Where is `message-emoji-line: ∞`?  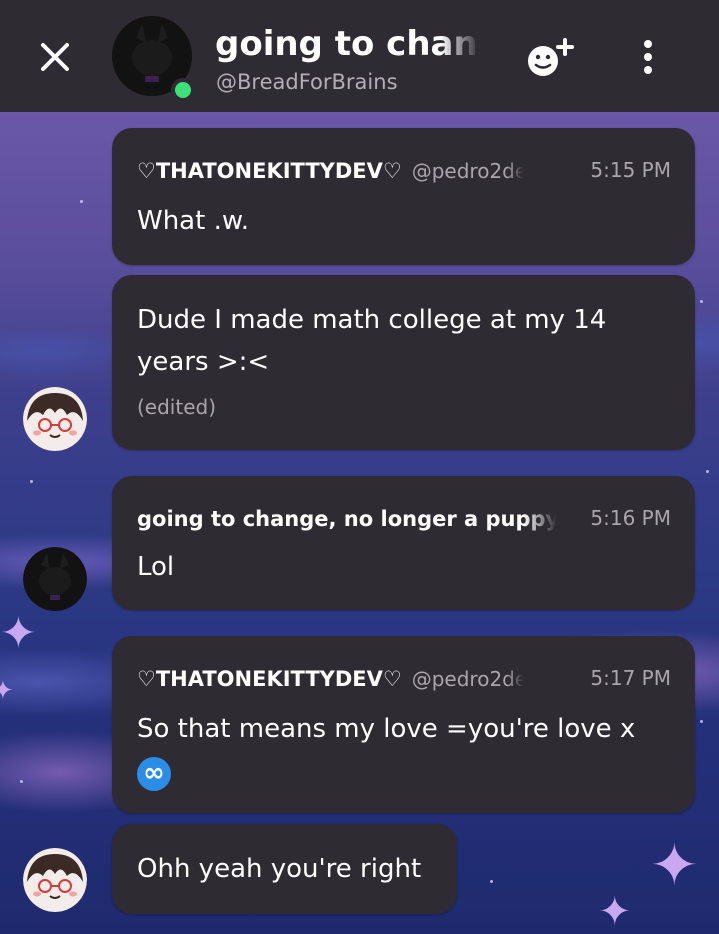
message-emoji-line: ∞ is located at coordinates (154, 773).